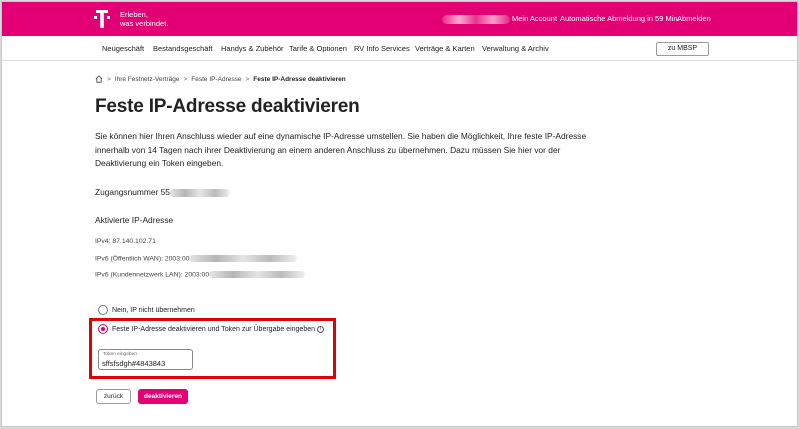 This screenshot has height=429, width=800. Describe the element at coordinates (243, 258) in the screenshot. I see `redacted-ipv6-wan` at that location.